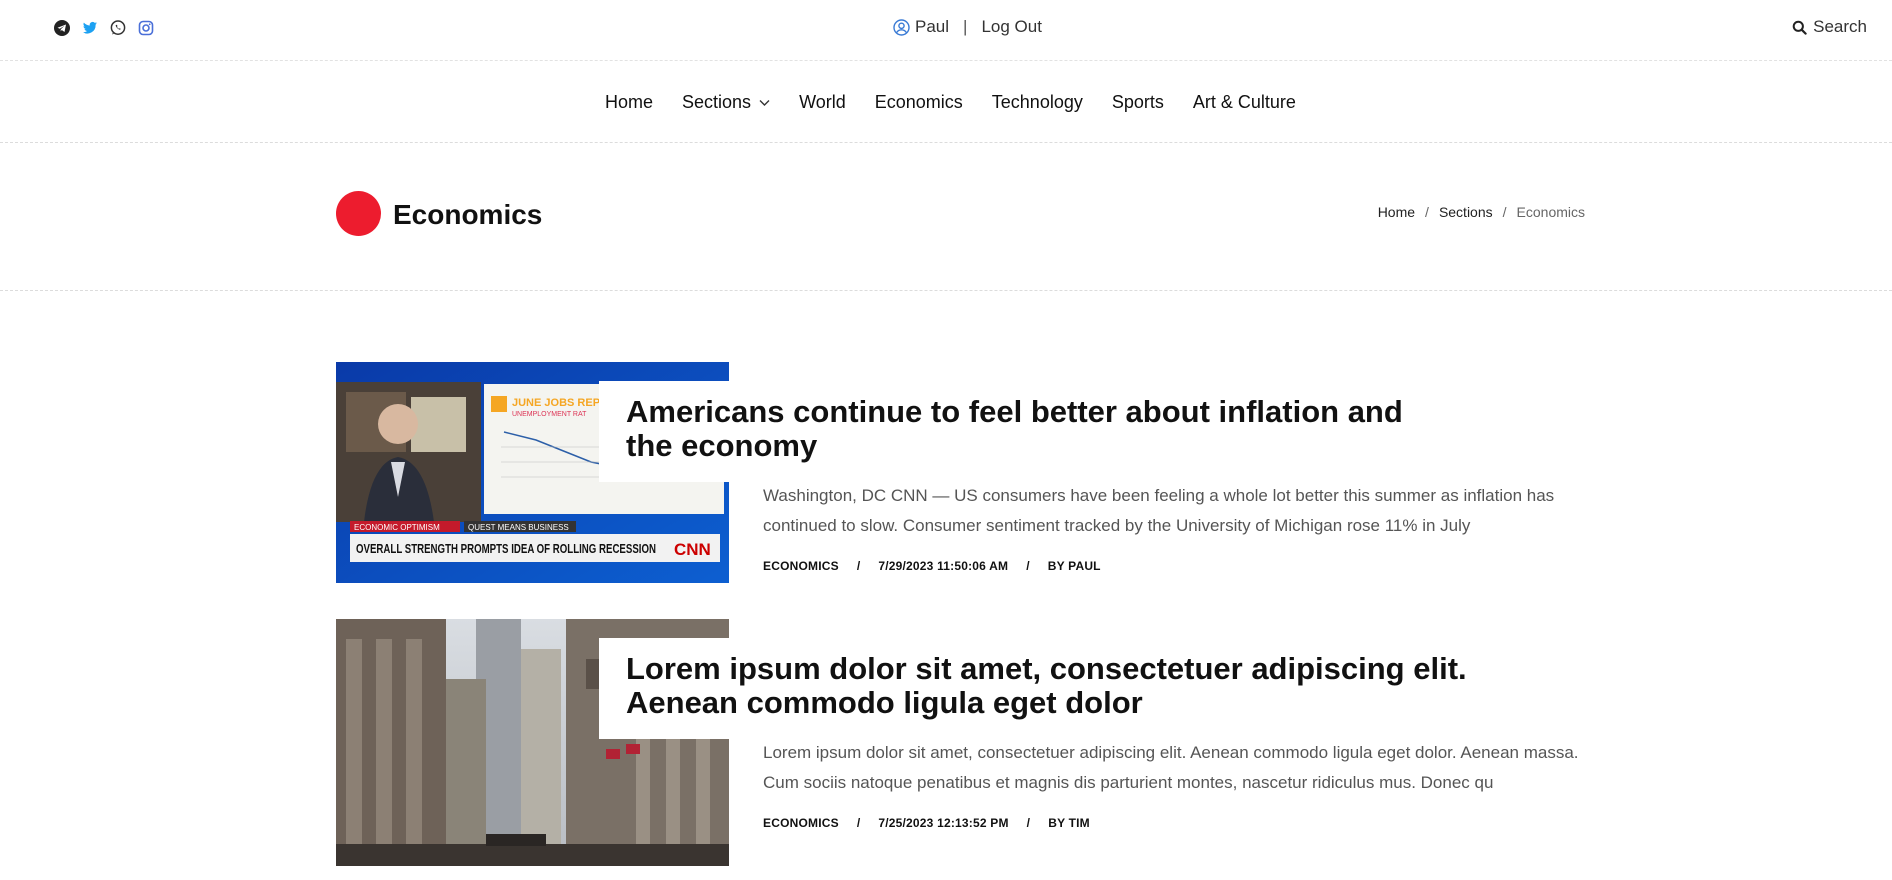  What do you see at coordinates (932, 27) in the screenshot?
I see `user-name-link: Paul` at bounding box center [932, 27].